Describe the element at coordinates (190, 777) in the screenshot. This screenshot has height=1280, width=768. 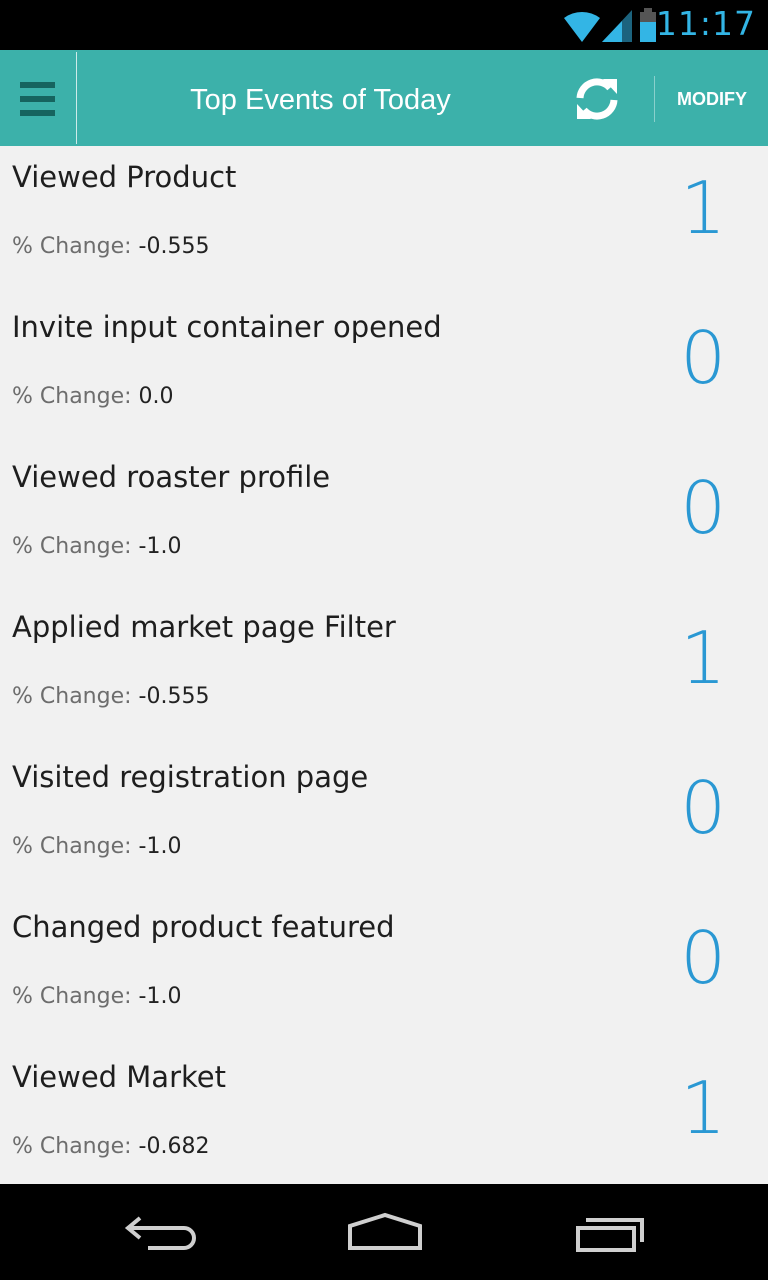
I see `event-name: Visited registration page` at that location.